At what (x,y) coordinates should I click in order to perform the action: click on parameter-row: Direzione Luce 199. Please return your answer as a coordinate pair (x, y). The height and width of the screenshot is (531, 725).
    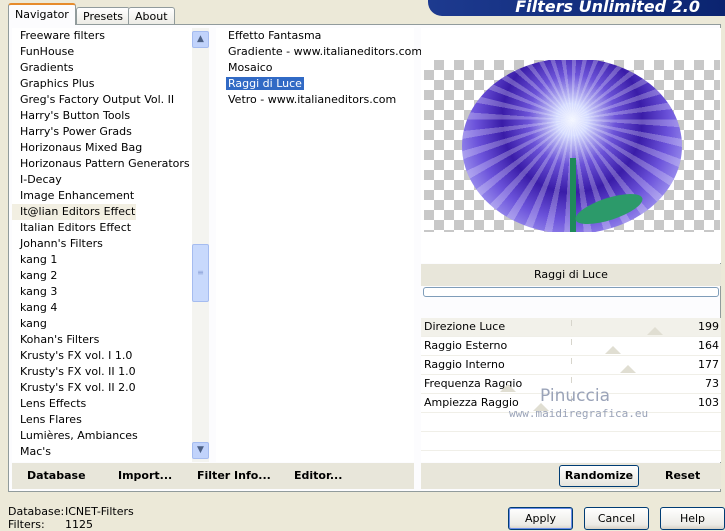
    Looking at the image, I should click on (571, 327).